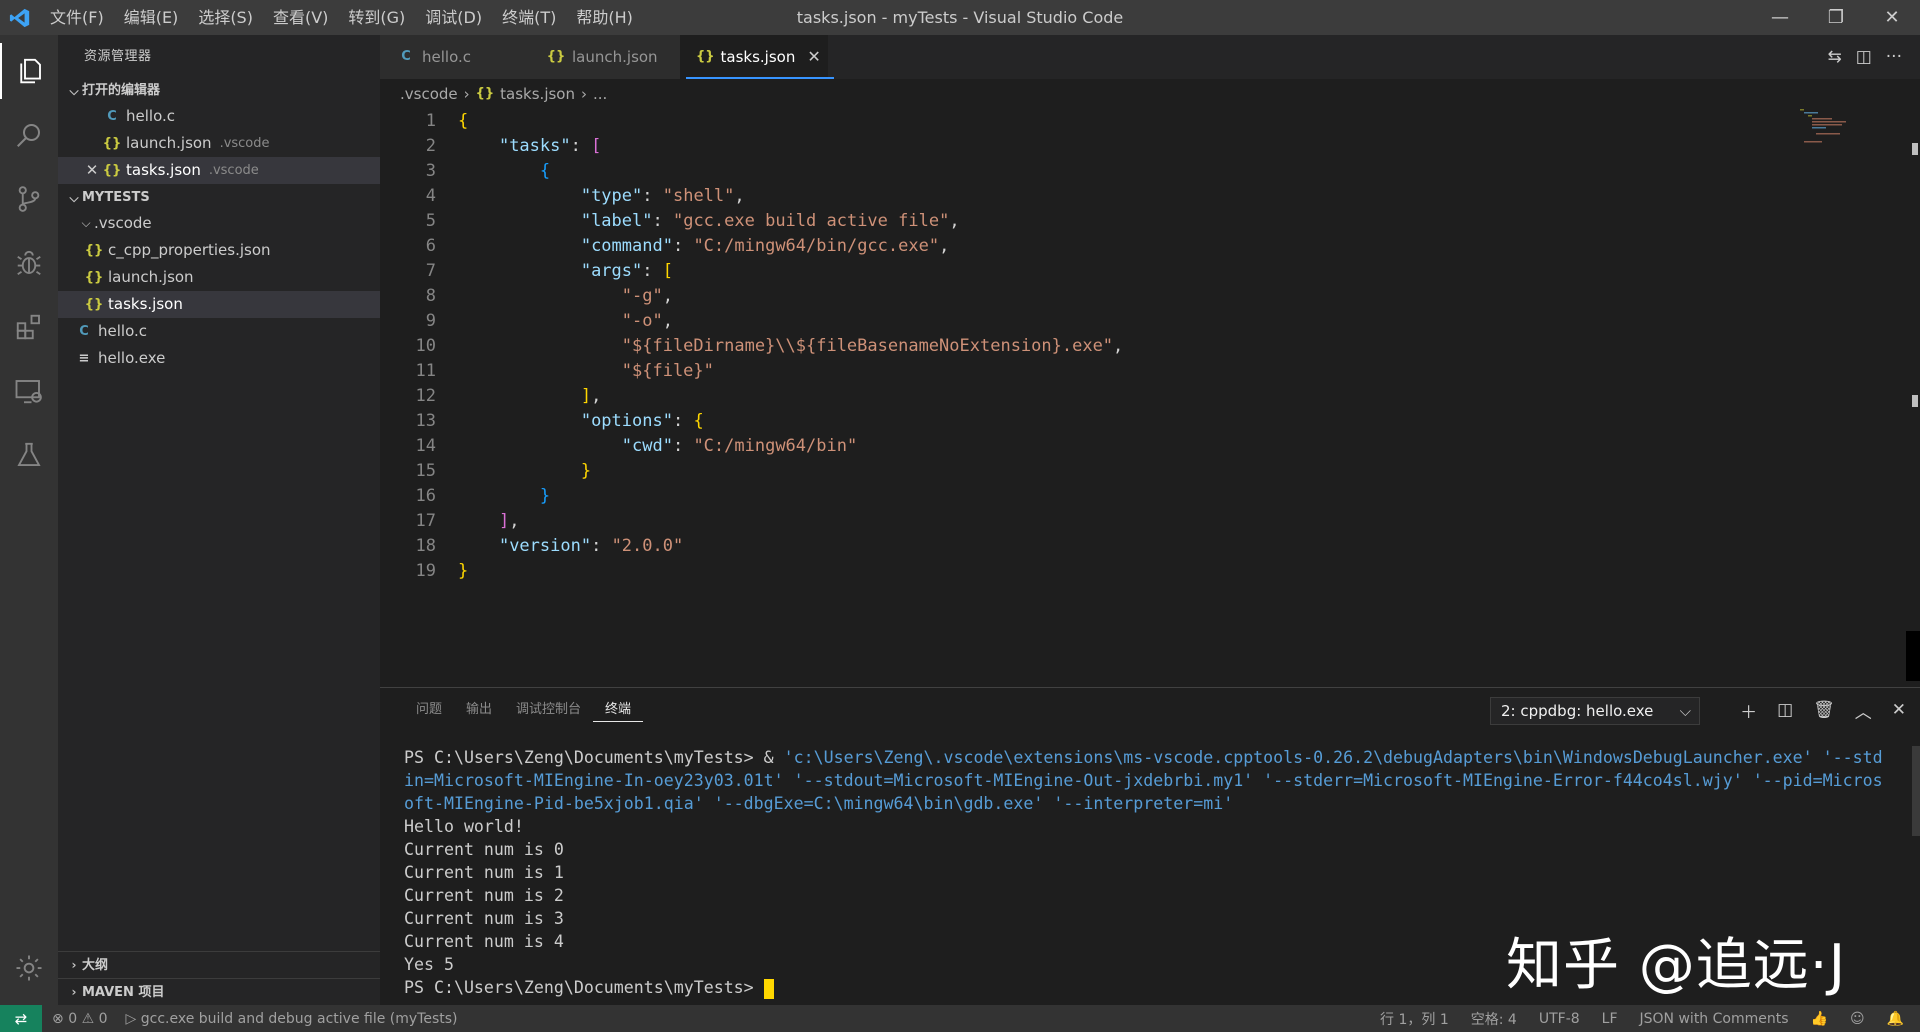 The width and height of the screenshot is (1920, 1032). Describe the element at coordinates (429, 94) in the screenshot. I see `breadcrumb-folder: .vscode` at that location.